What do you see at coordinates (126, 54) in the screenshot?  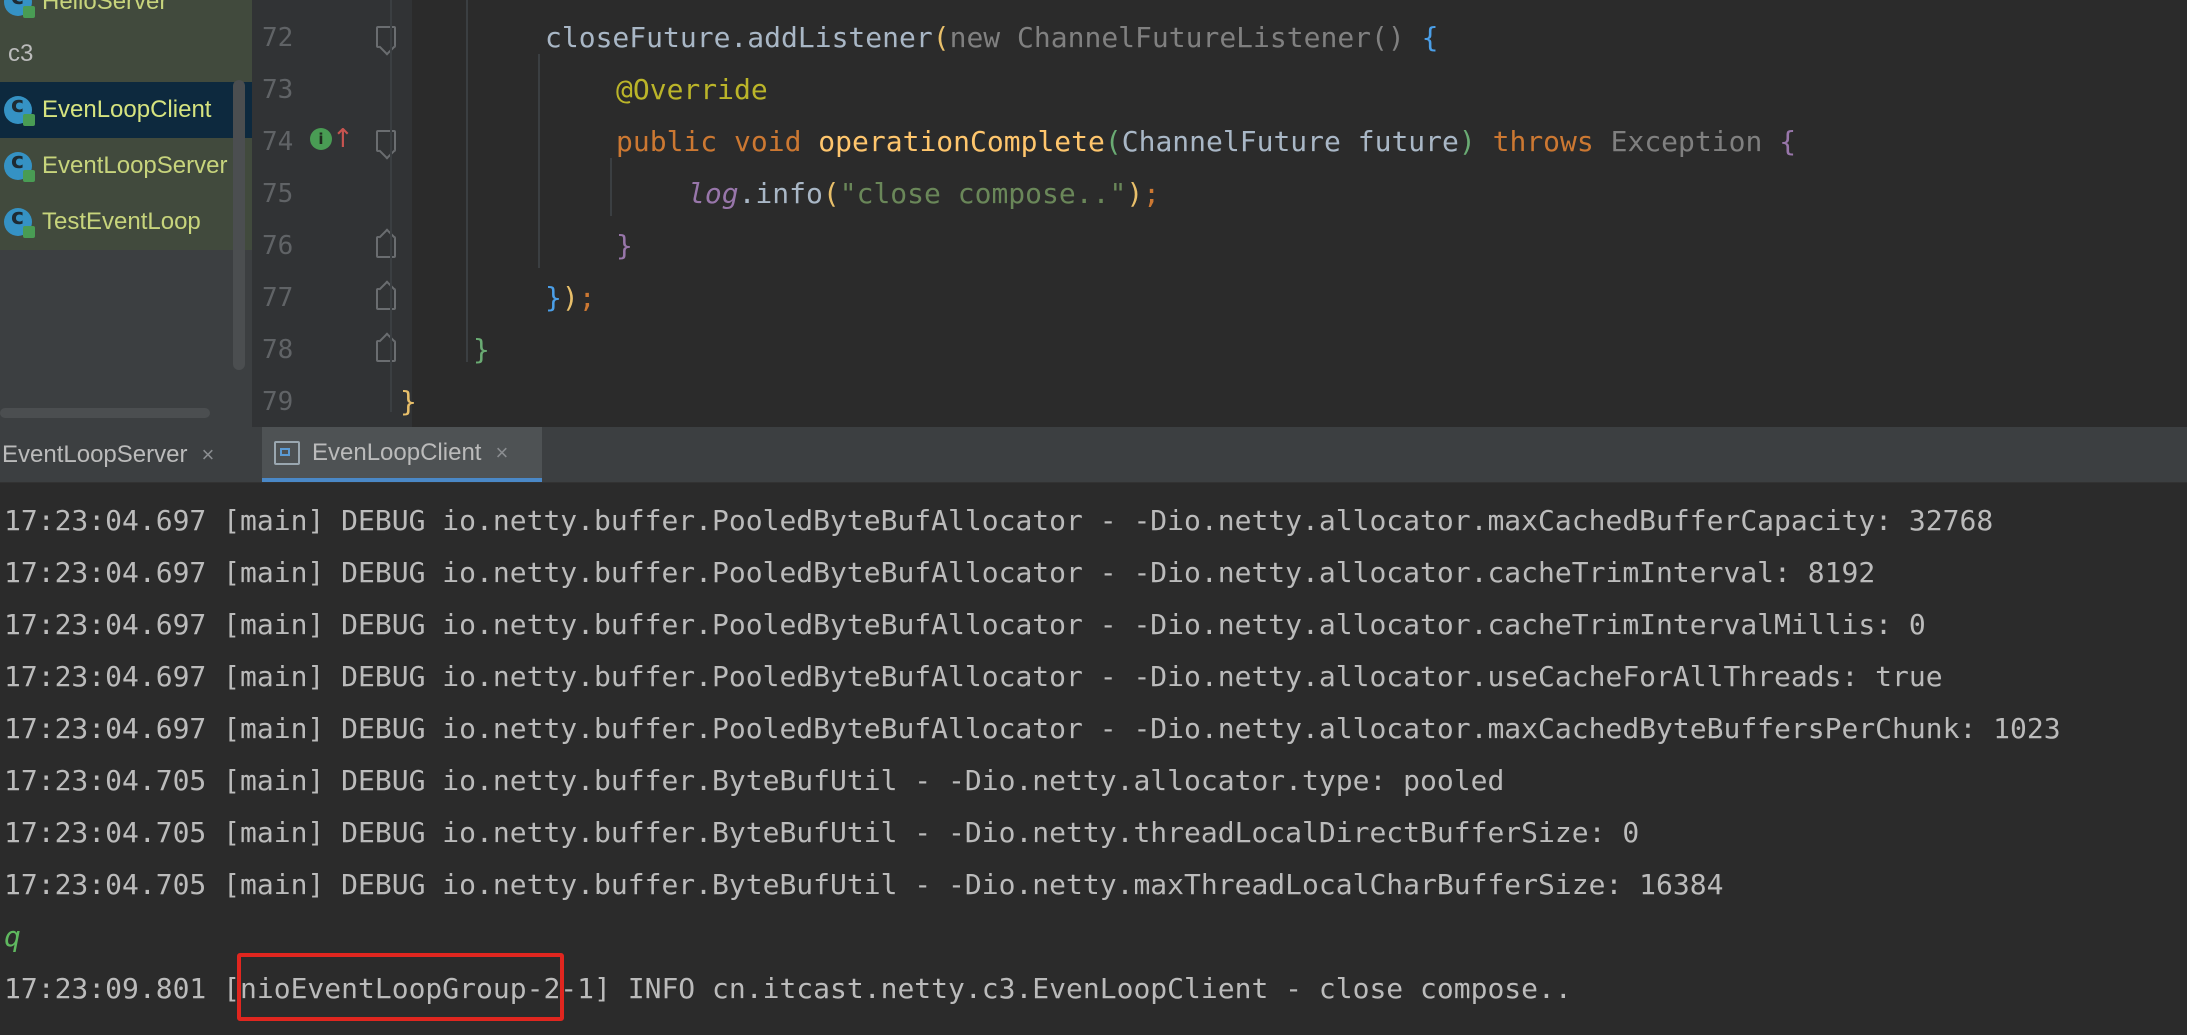 I see `tree-item-package-c3: c3` at bounding box center [126, 54].